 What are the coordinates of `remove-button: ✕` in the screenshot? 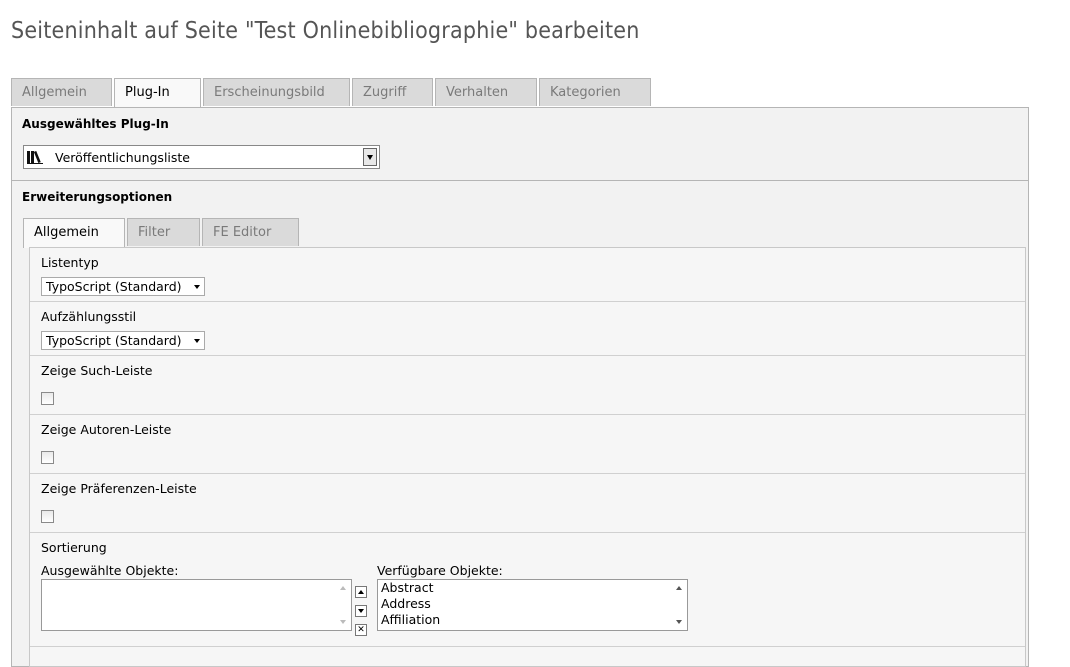 It's located at (361, 630).